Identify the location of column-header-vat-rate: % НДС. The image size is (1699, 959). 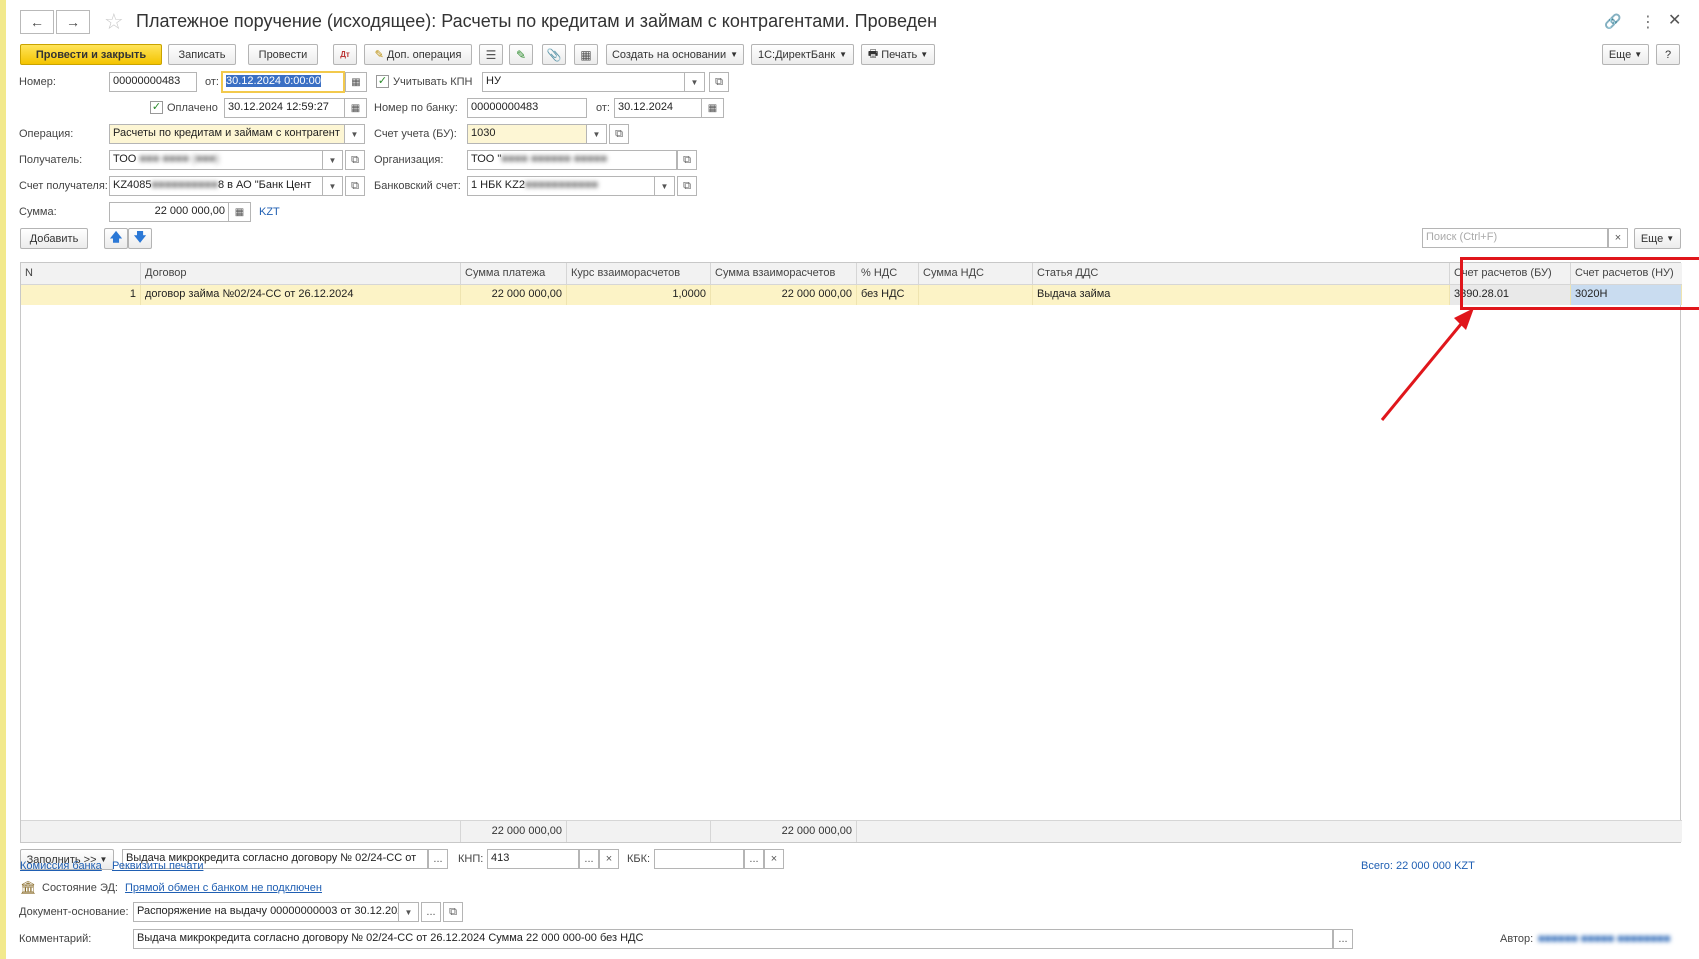
(888, 274).